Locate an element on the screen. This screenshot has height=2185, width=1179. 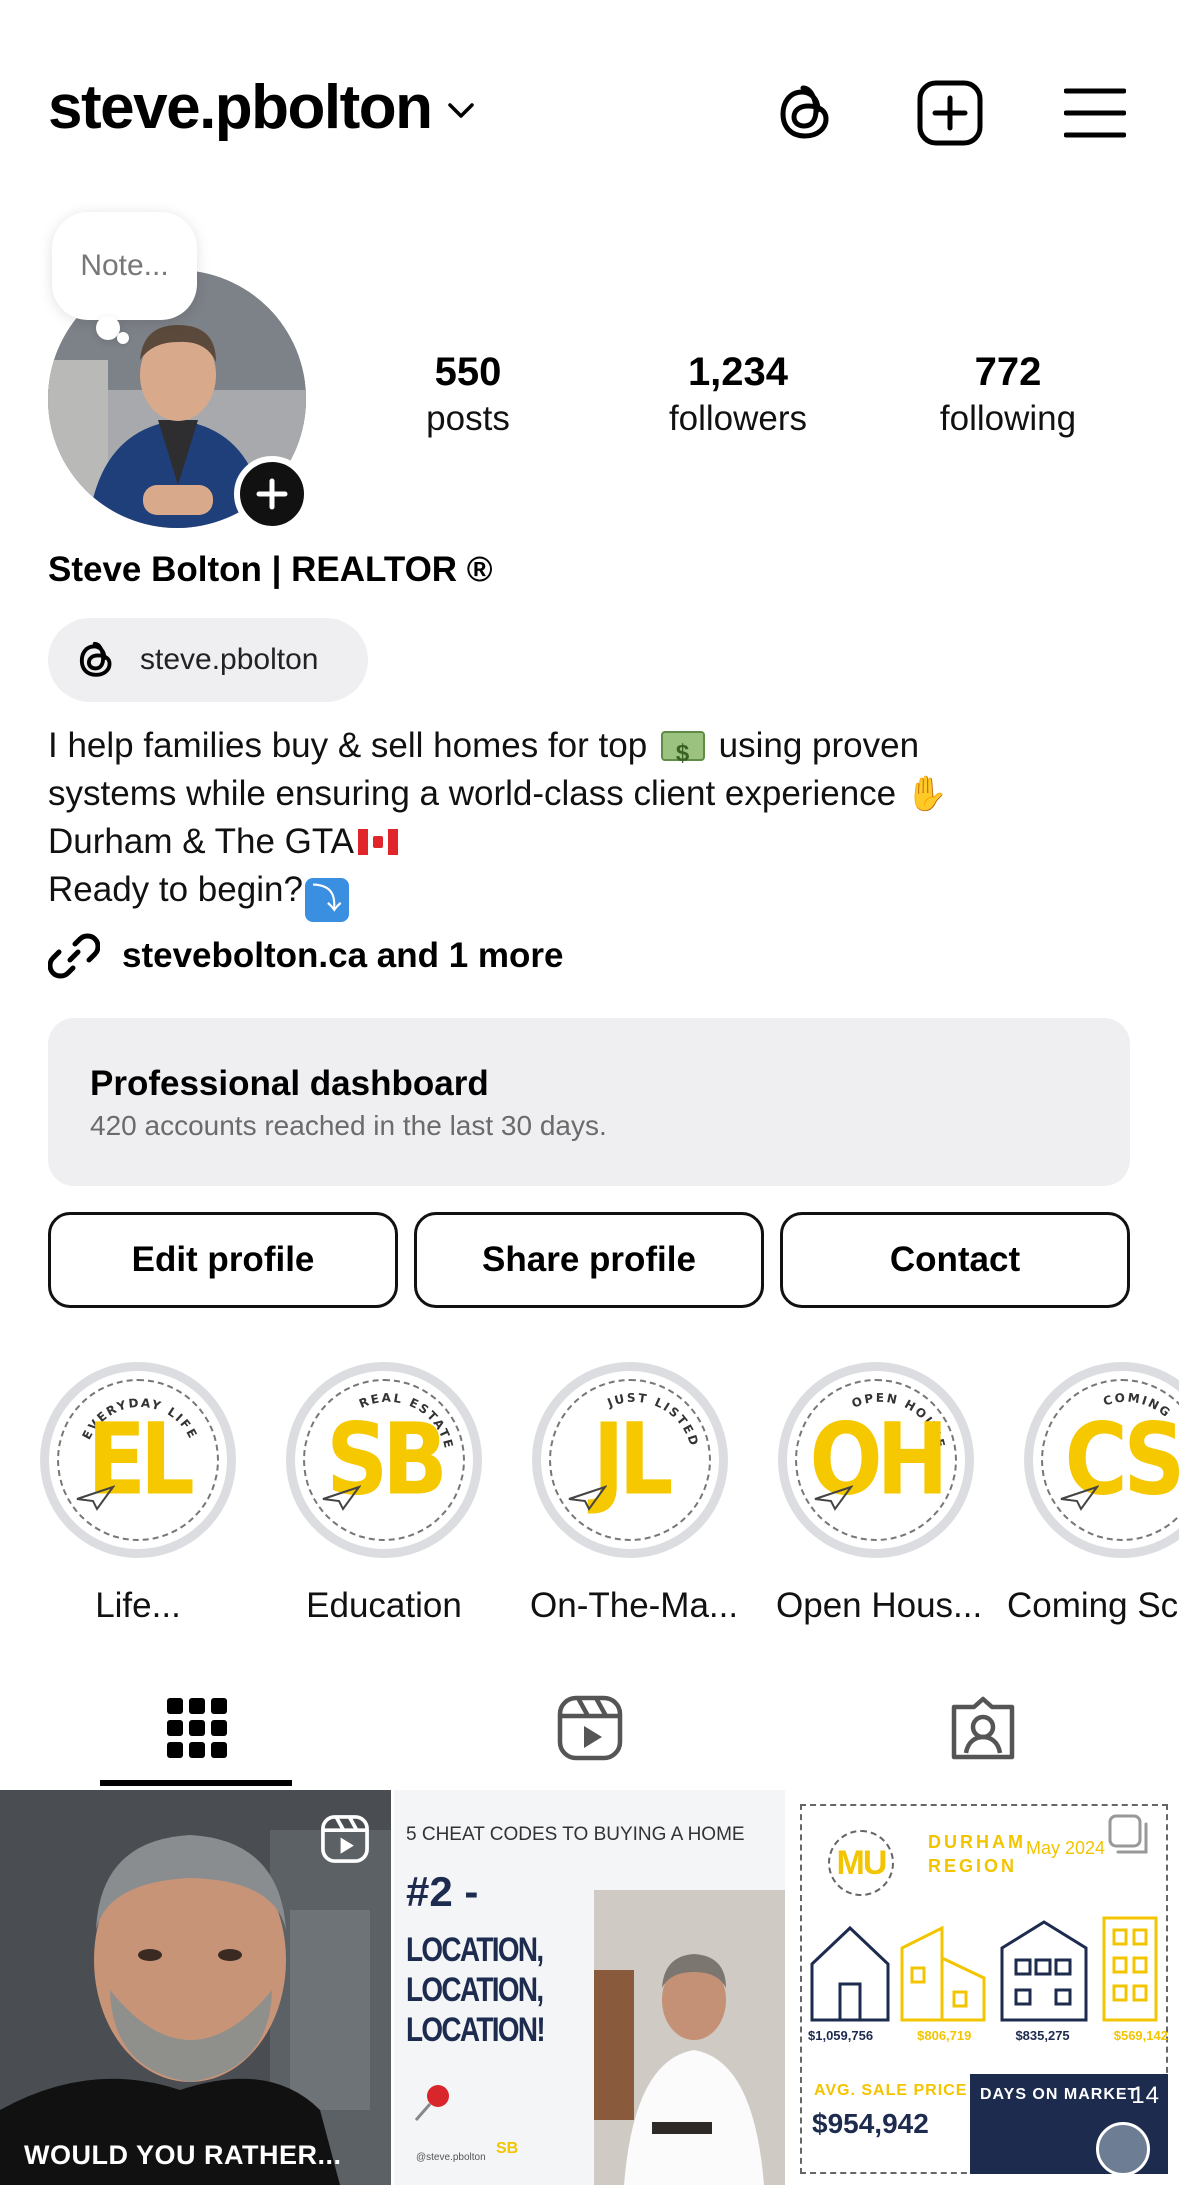
add-story-button is located at coordinates (272, 494).